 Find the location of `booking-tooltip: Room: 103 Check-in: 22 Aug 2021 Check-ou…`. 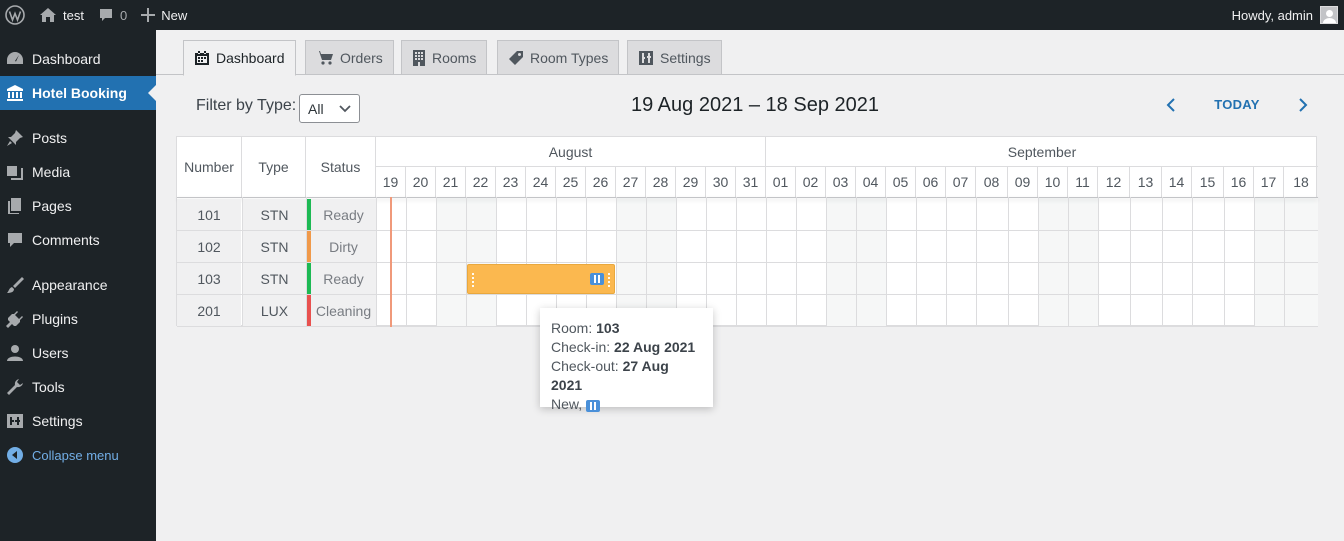

booking-tooltip: Room: 103 Check-in: 22 Aug 2021 Check-ou… is located at coordinates (626, 360).